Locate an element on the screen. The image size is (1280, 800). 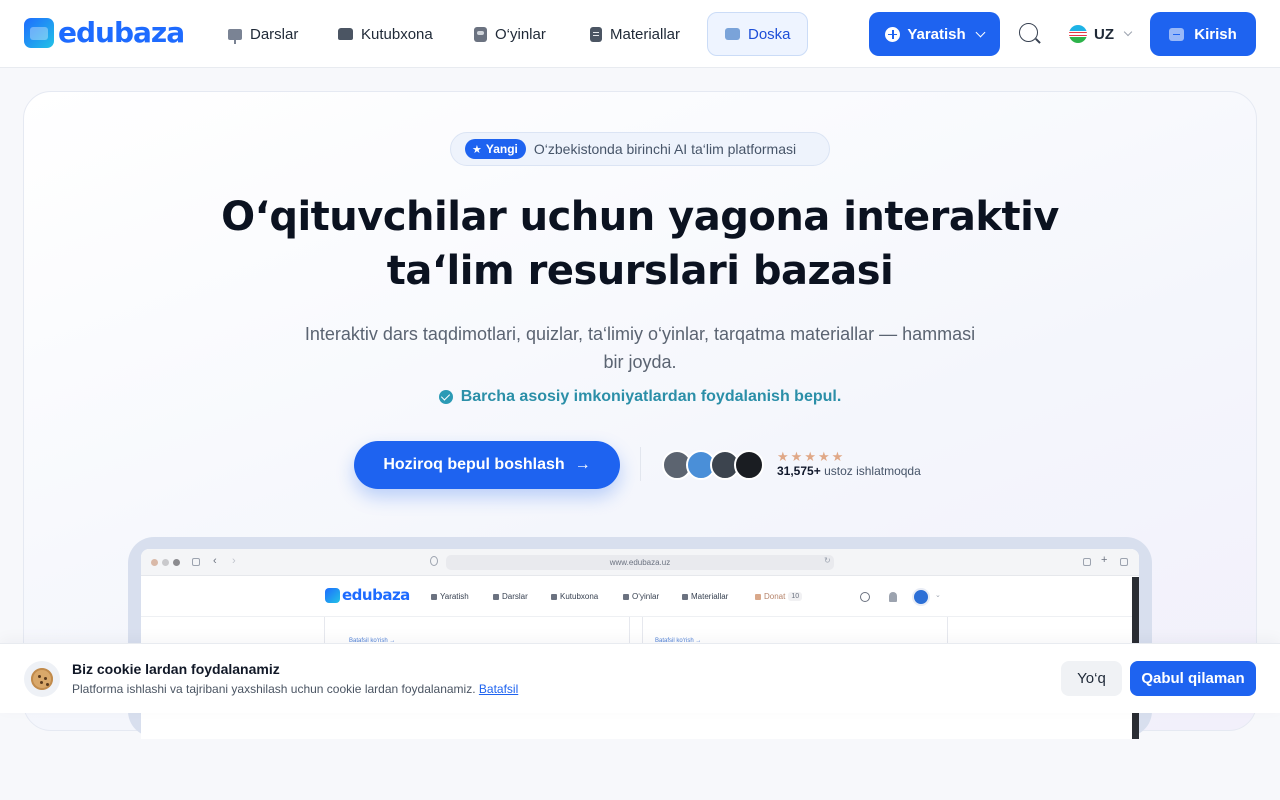
login-button: Kirish is located at coordinates (1203, 34).